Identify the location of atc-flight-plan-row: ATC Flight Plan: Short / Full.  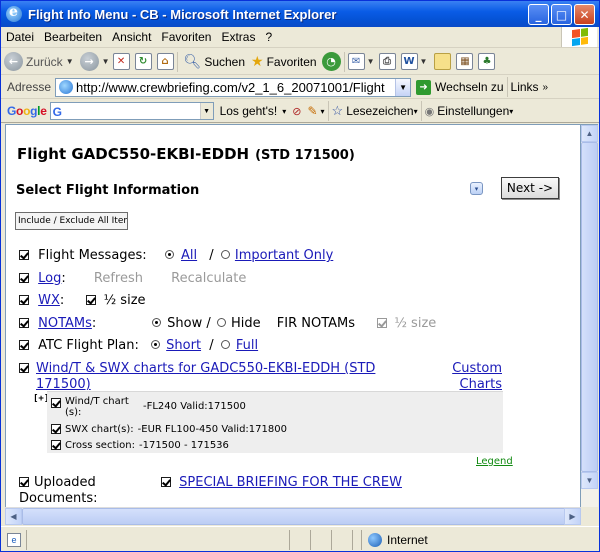
(138, 345).